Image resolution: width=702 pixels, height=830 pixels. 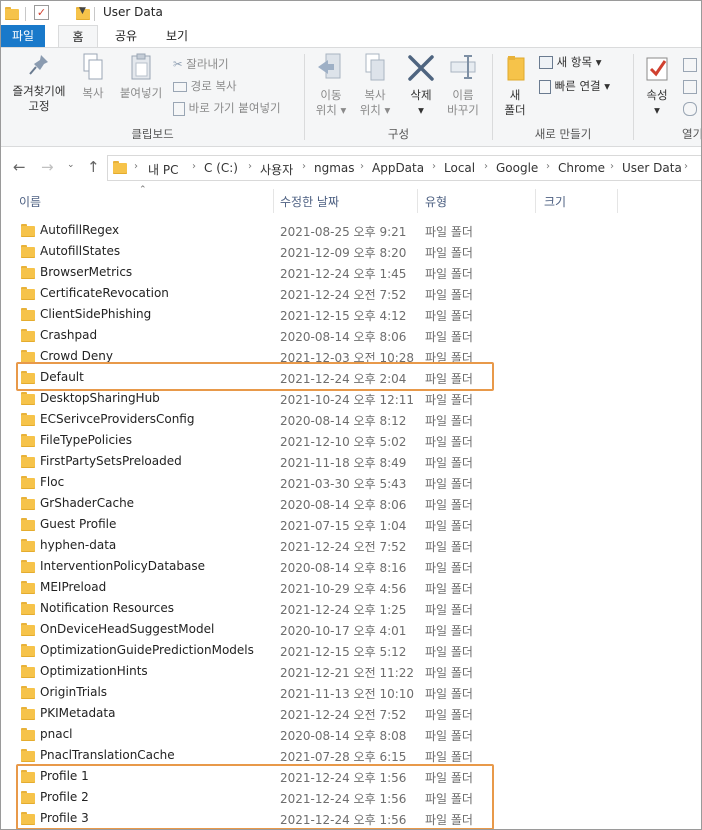 What do you see at coordinates (449, 673) in the screenshot?
I see `file-type: 파일 폴더` at bounding box center [449, 673].